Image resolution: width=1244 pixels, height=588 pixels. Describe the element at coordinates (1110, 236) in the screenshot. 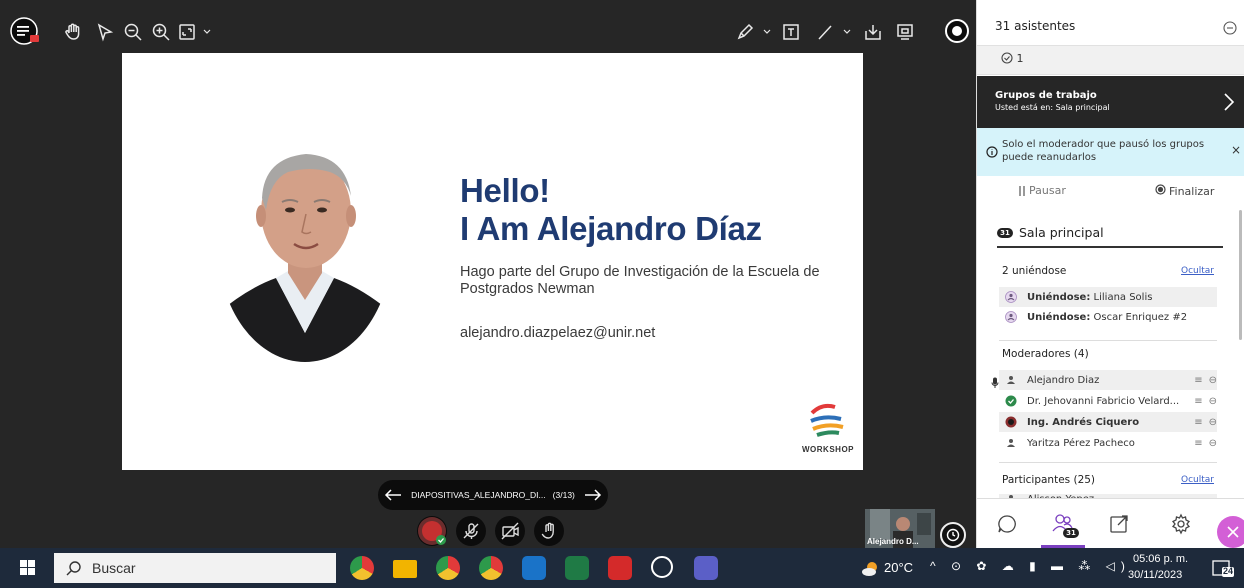

I see `main-room-header: 31 Sala principal` at that location.